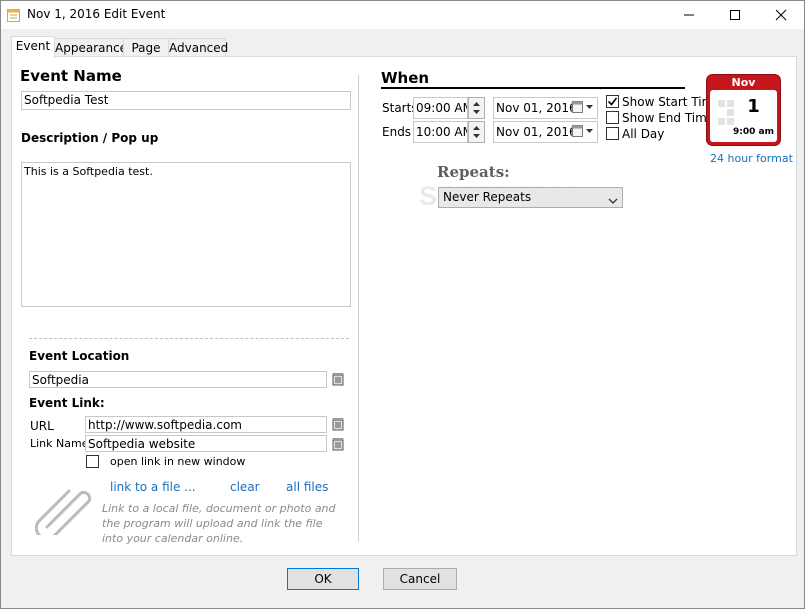 This screenshot has height=609, width=805. What do you see at coordinates (189, 338) in the screenshot?
I see `section-divider` at bounding box center [189, 338].